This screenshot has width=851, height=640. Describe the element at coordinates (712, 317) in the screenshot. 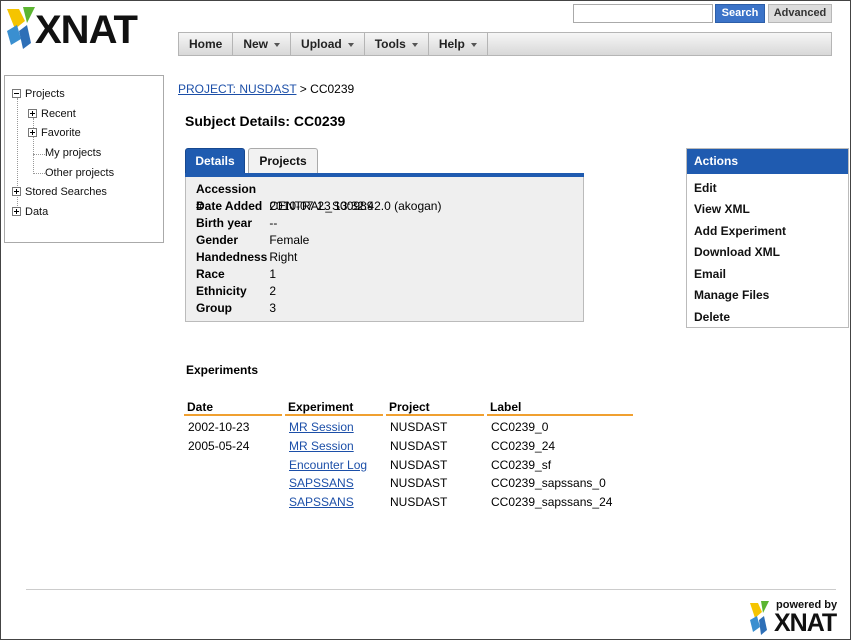

I see `action-delete: Delete` at that location.